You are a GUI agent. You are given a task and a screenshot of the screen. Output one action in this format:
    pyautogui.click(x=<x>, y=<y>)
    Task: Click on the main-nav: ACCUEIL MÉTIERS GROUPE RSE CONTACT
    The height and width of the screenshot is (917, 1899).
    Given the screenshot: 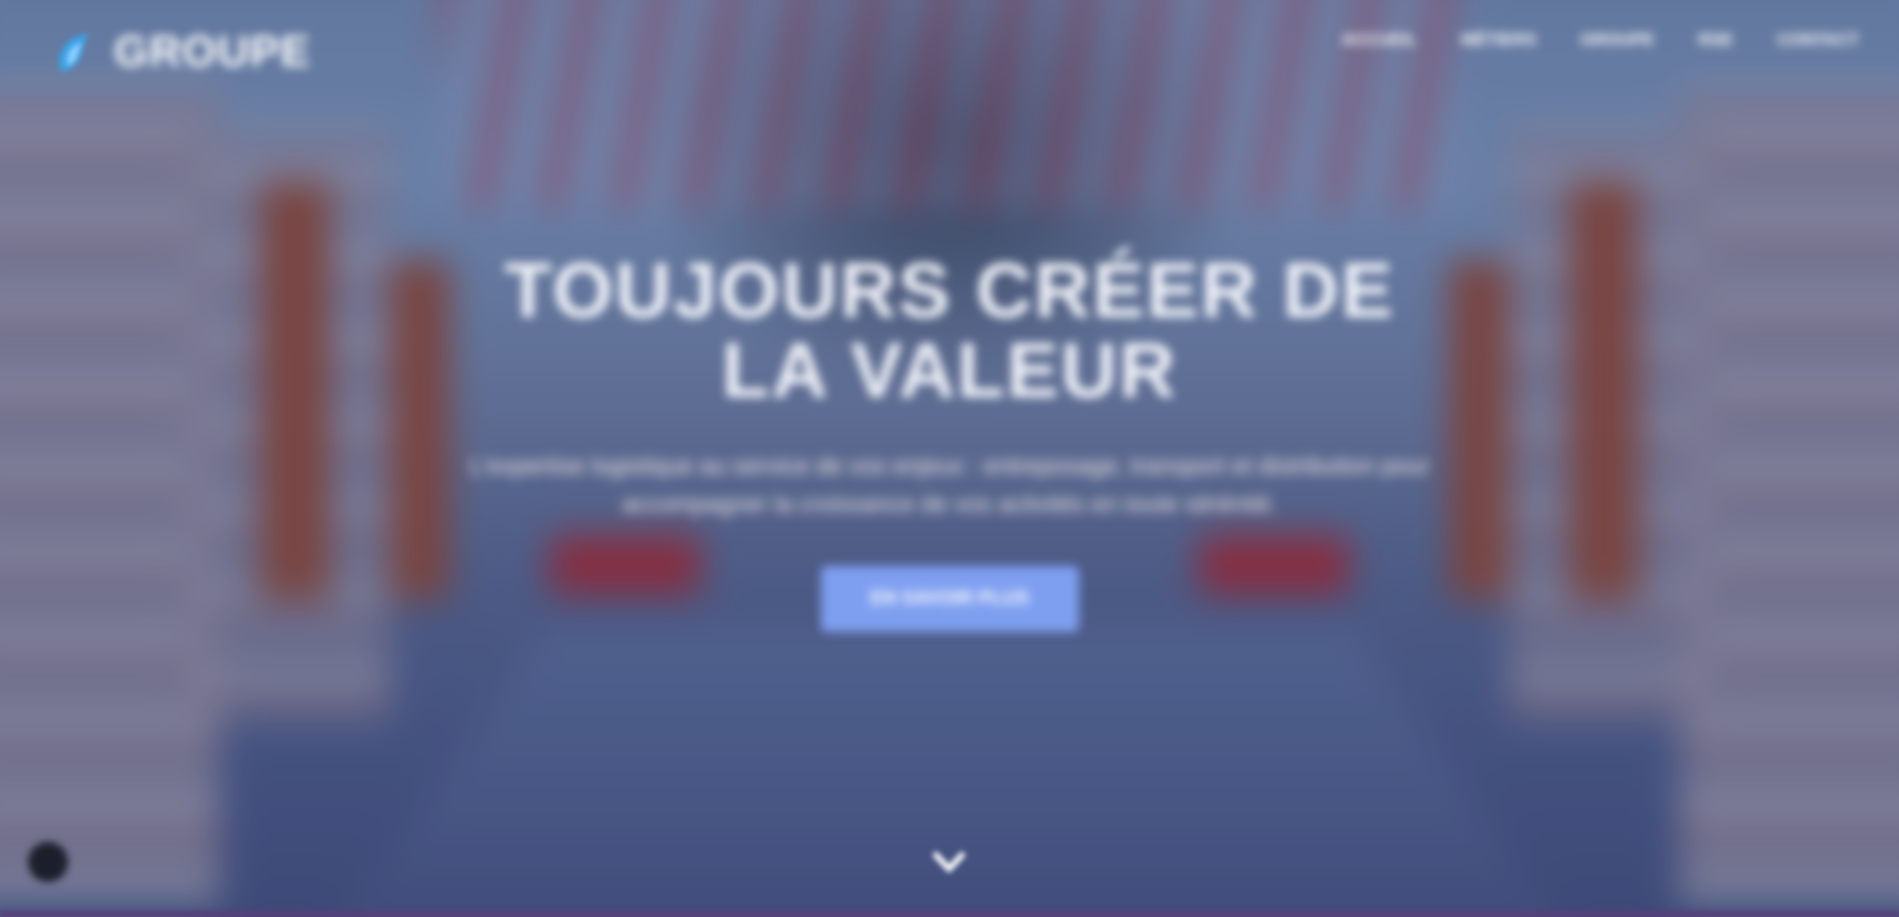 What is the action you would take?
    pyautogui.click(x=1600, y=40)
    